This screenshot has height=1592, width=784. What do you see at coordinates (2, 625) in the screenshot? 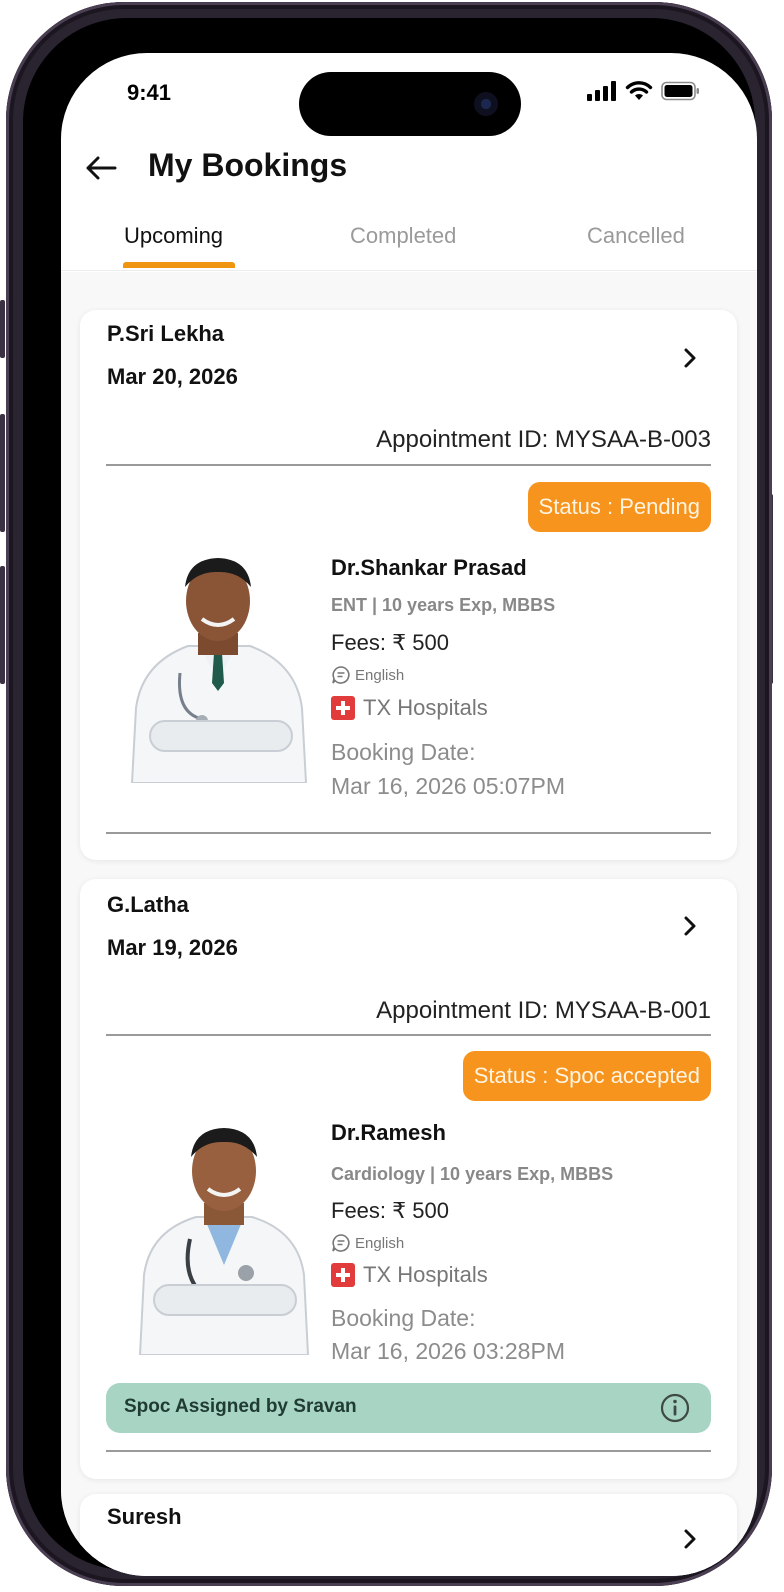
I see `volume-down-button` at bounding box center [2, 625].